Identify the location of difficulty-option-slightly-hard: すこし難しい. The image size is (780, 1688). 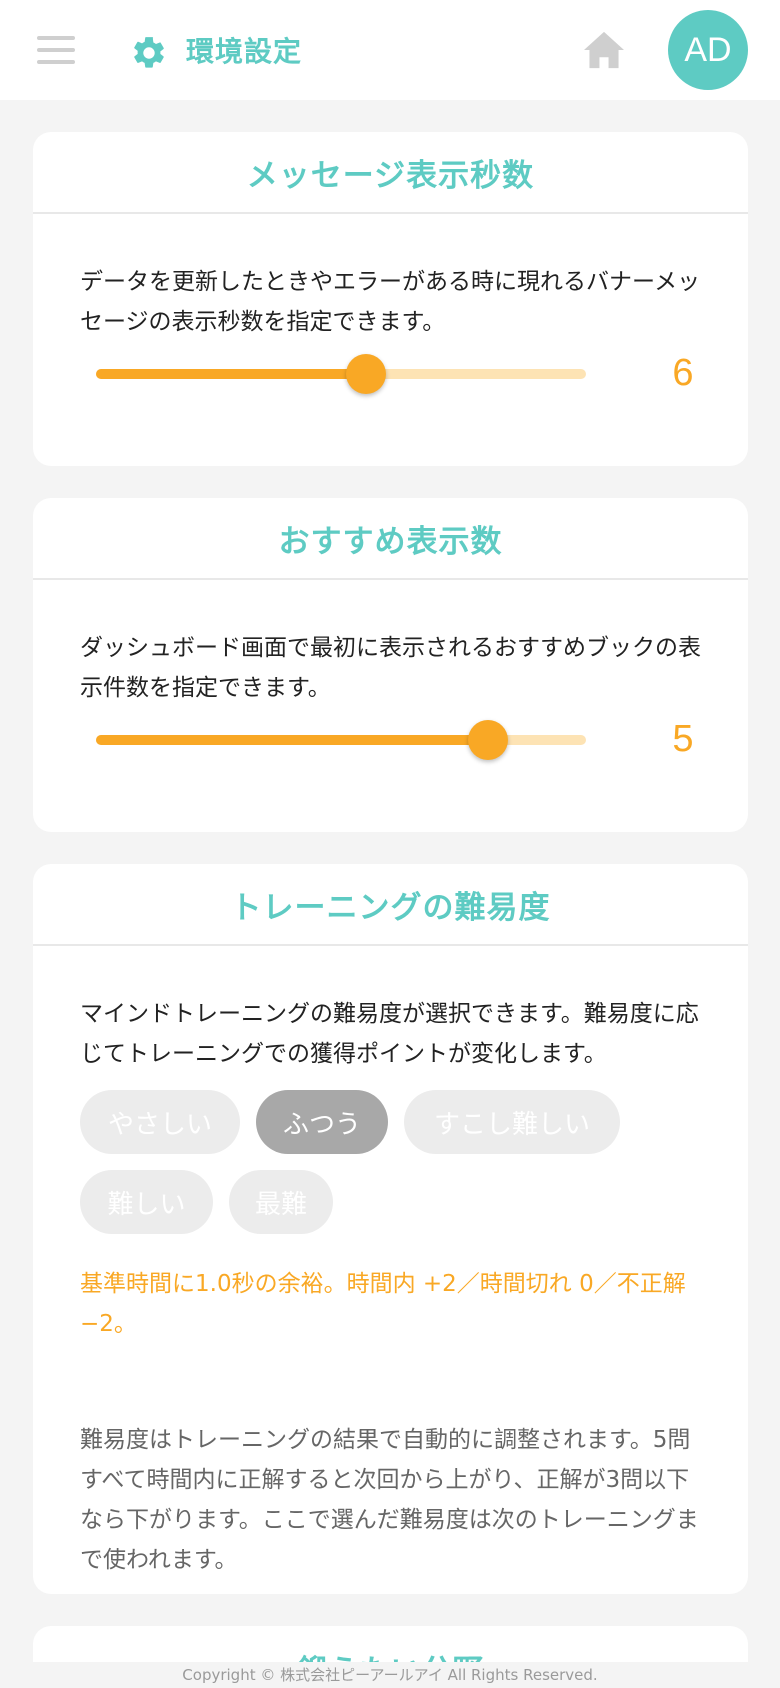
(512, 1122).